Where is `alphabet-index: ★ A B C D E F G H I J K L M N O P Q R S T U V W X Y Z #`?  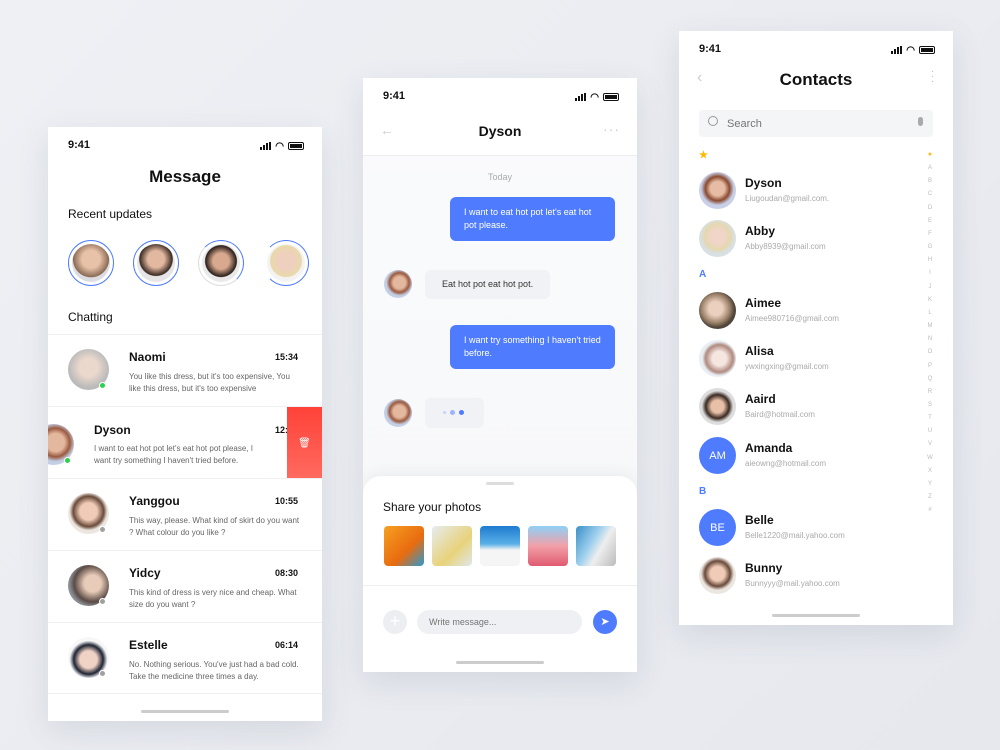 alphabet-index: ★ A B C D E F G H I J K L M N O P Q R S T U V W X Y Z # is located at coordinates (930, 333).